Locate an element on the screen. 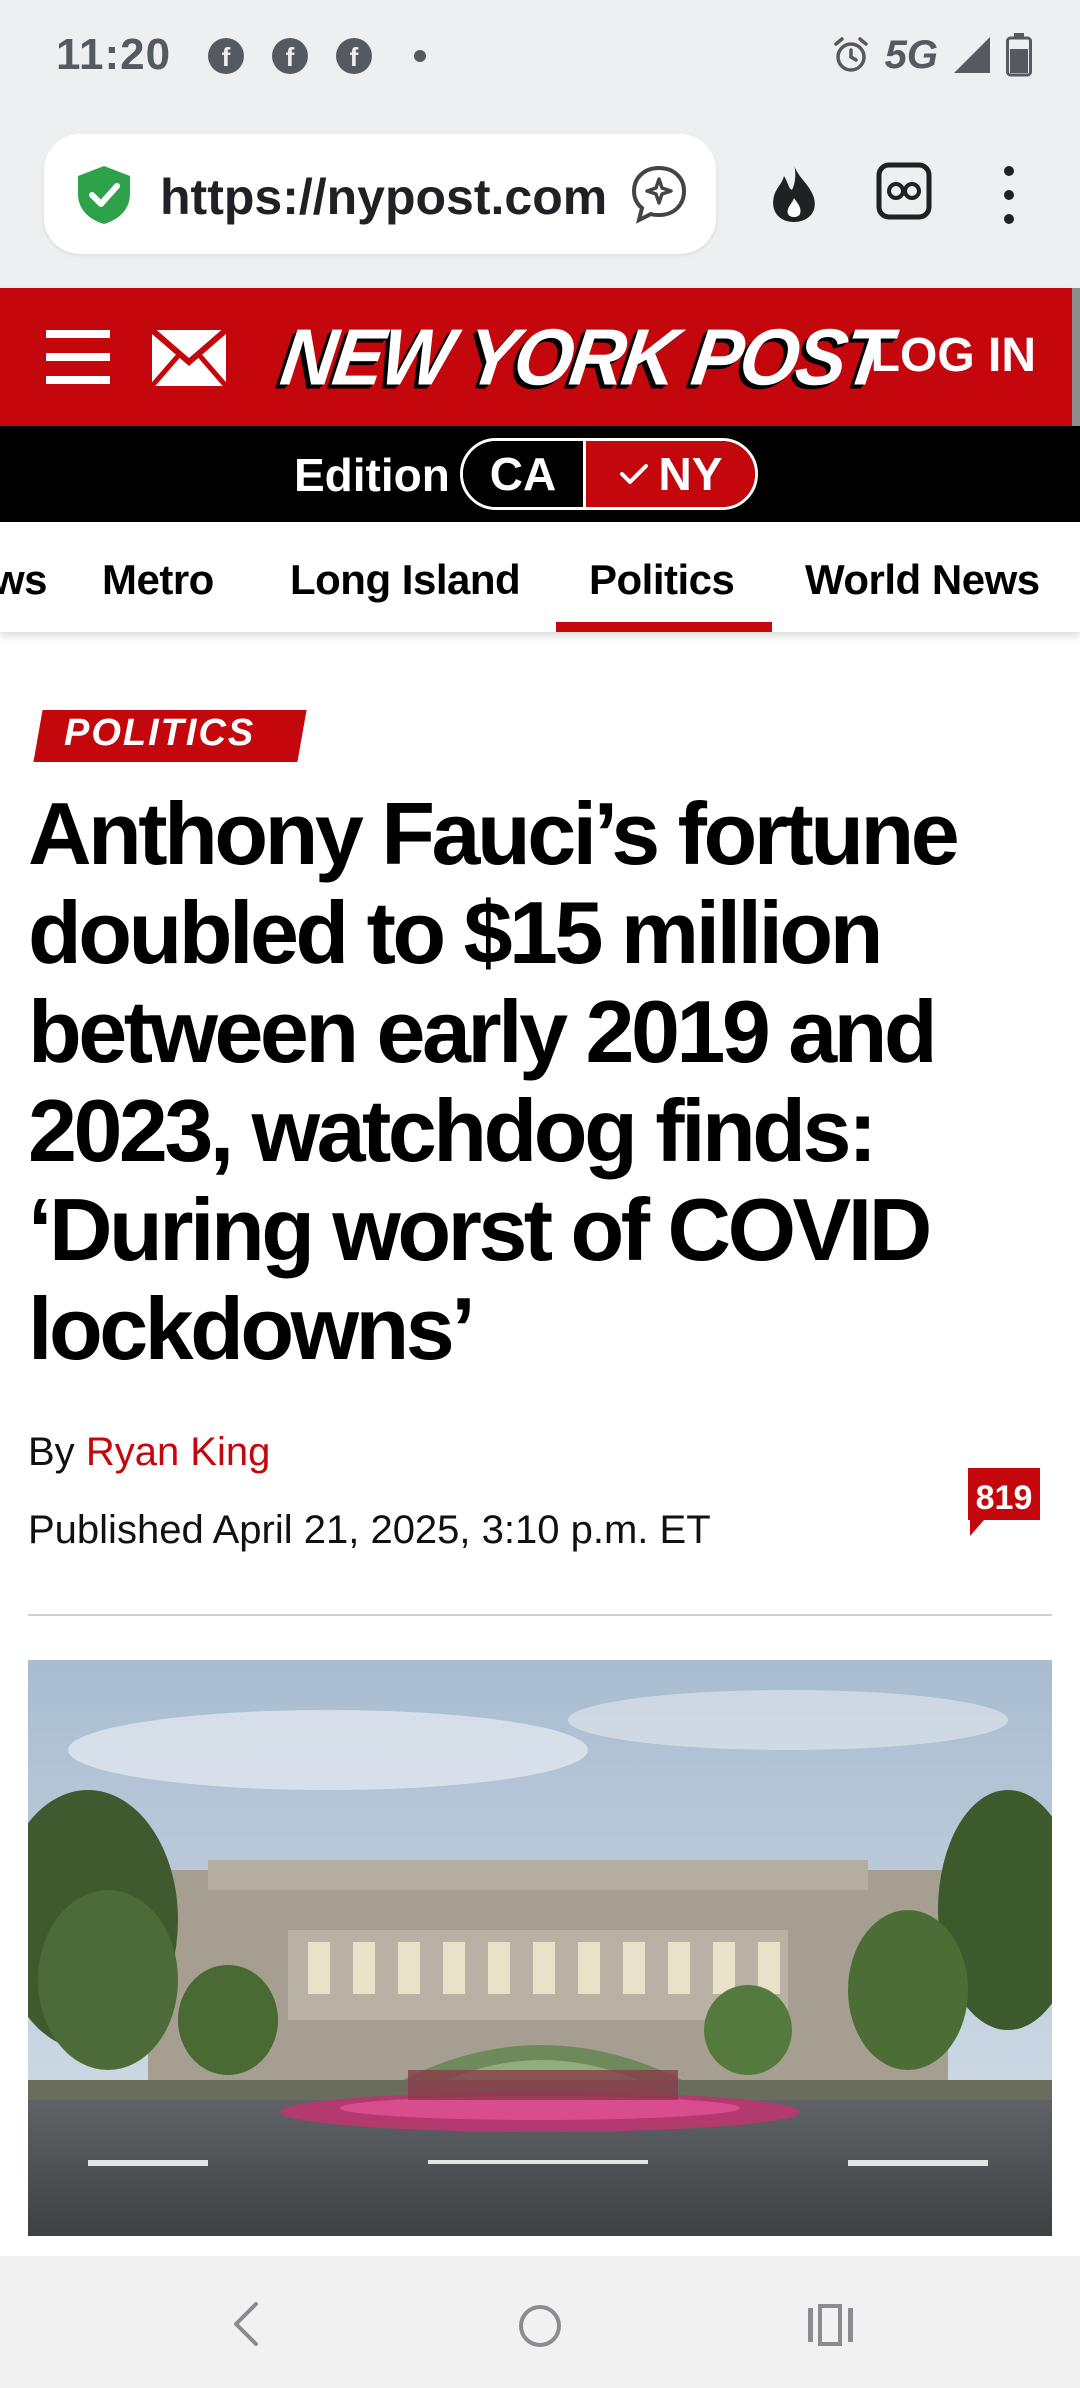  browser-toolbar: https://nypost.com is located at coordinates (540, 200).